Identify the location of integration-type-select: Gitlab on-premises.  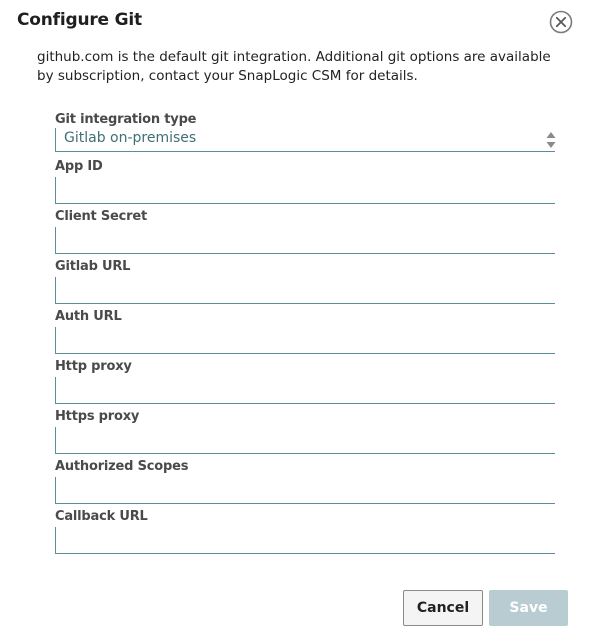
(305, 140).